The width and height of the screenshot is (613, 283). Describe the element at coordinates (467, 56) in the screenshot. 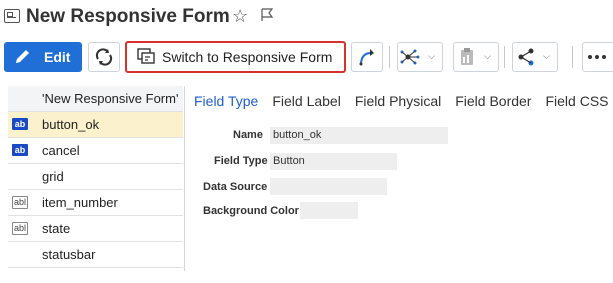

I see `clipboard-icon` at that location.